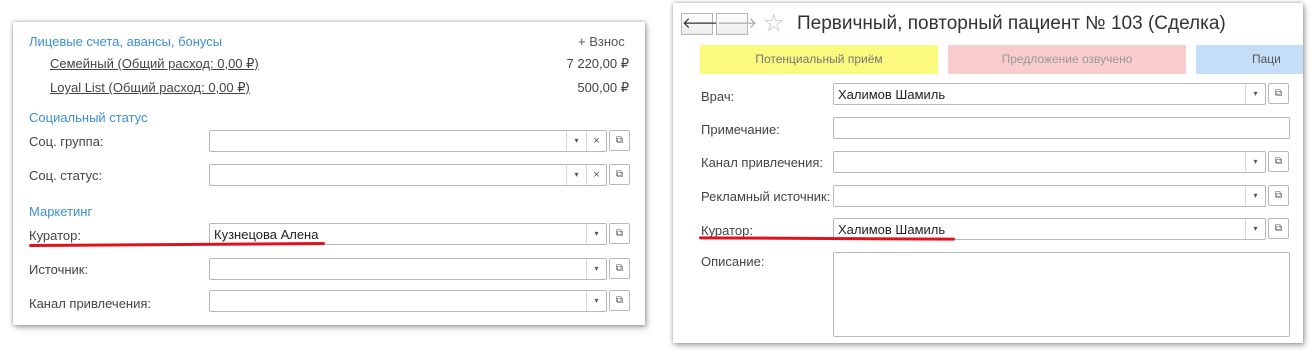 The height and width of the screenshot is (350, 1310). What do you see at coordinates (701, 24) in the screenshot?
I see `back-button: 🡐` at bounding box center [701, 24].